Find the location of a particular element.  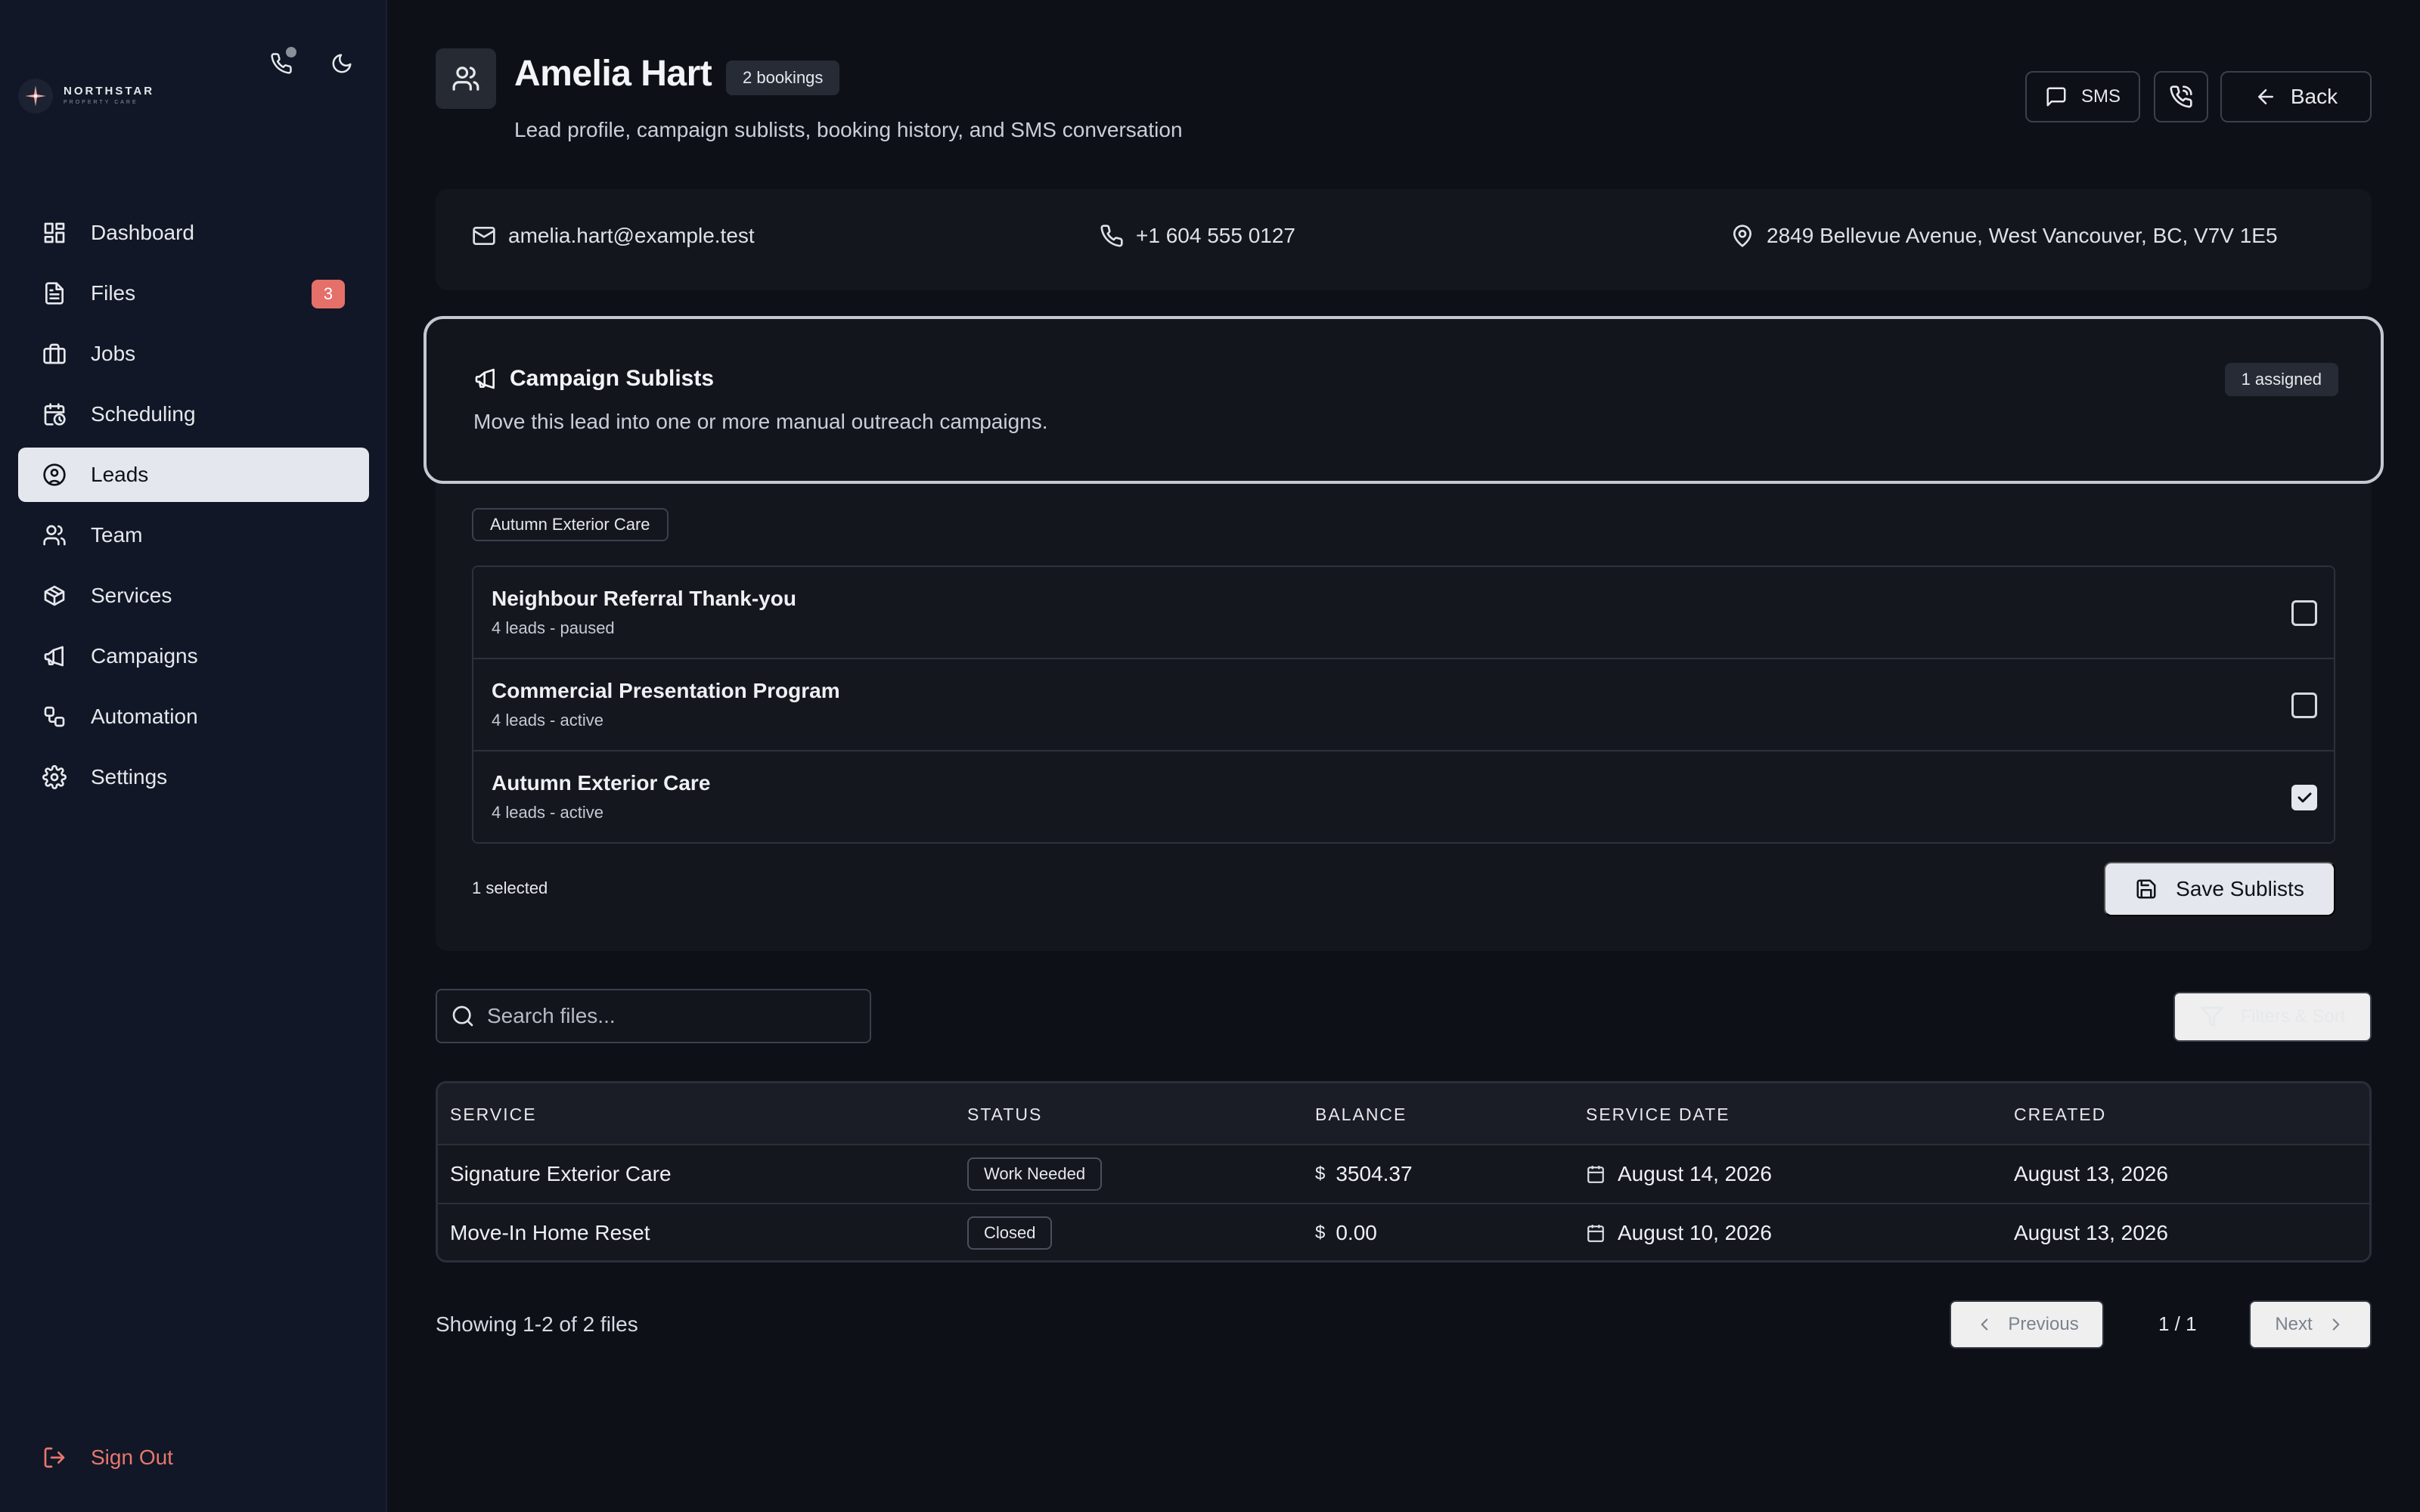

back-button: Back is located at coordinates (2296, 96).